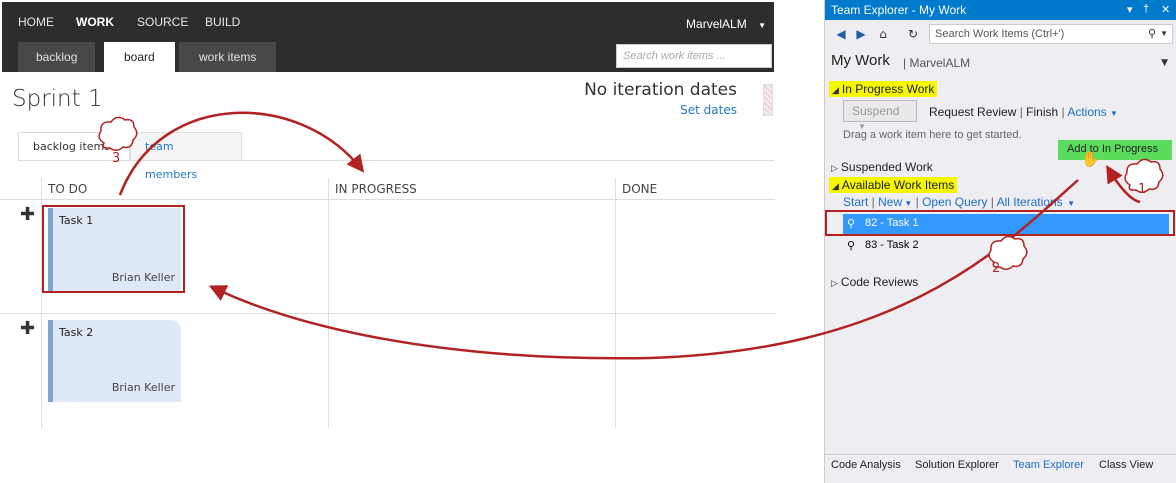  Describe the element at coordinates (1000, 10) in the screenshot. I see `team-explorer-titlebar: Team Explorer - My Work ▾ † ✕` at that location.